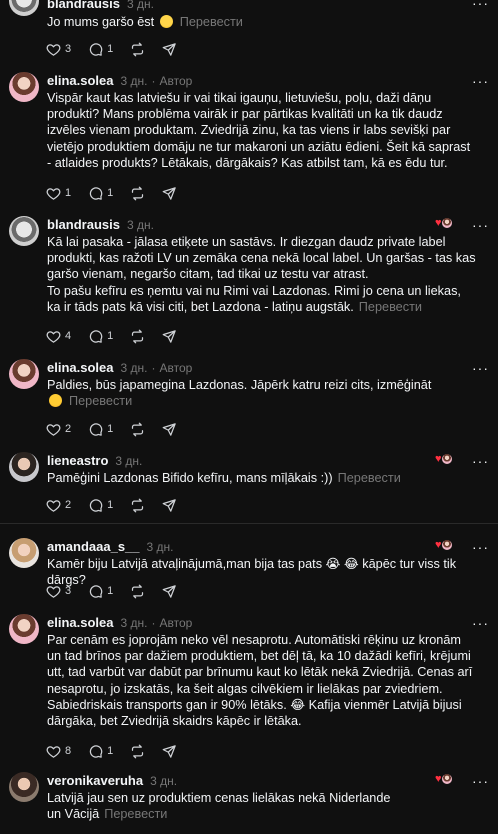  I want to click on comment-actions: 2 1, so click(120, 505).